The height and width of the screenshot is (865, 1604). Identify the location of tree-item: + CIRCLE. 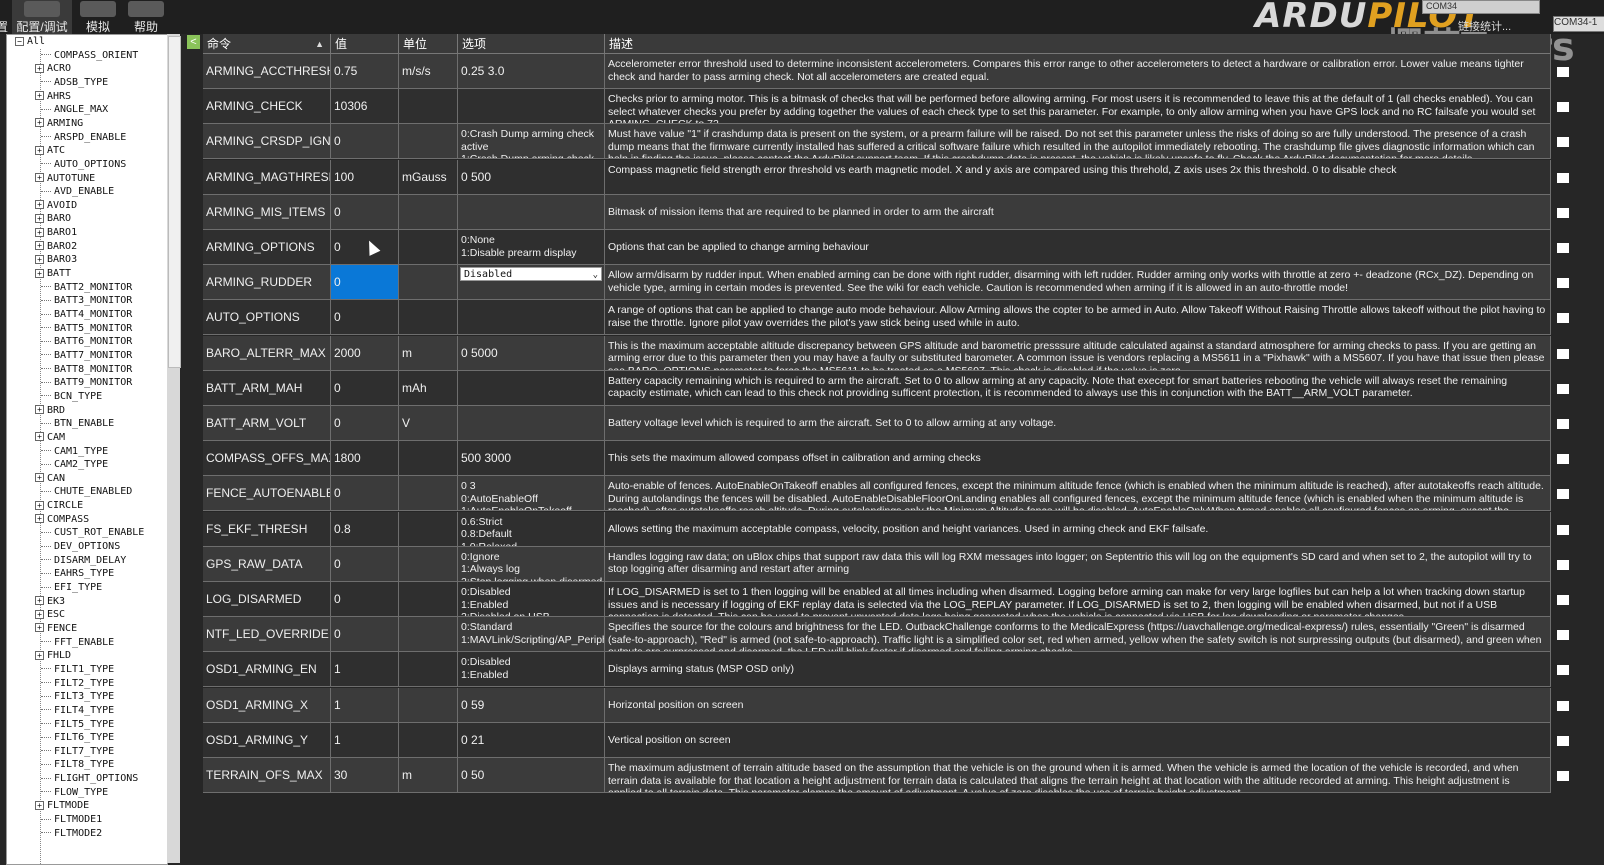
(59, 506).